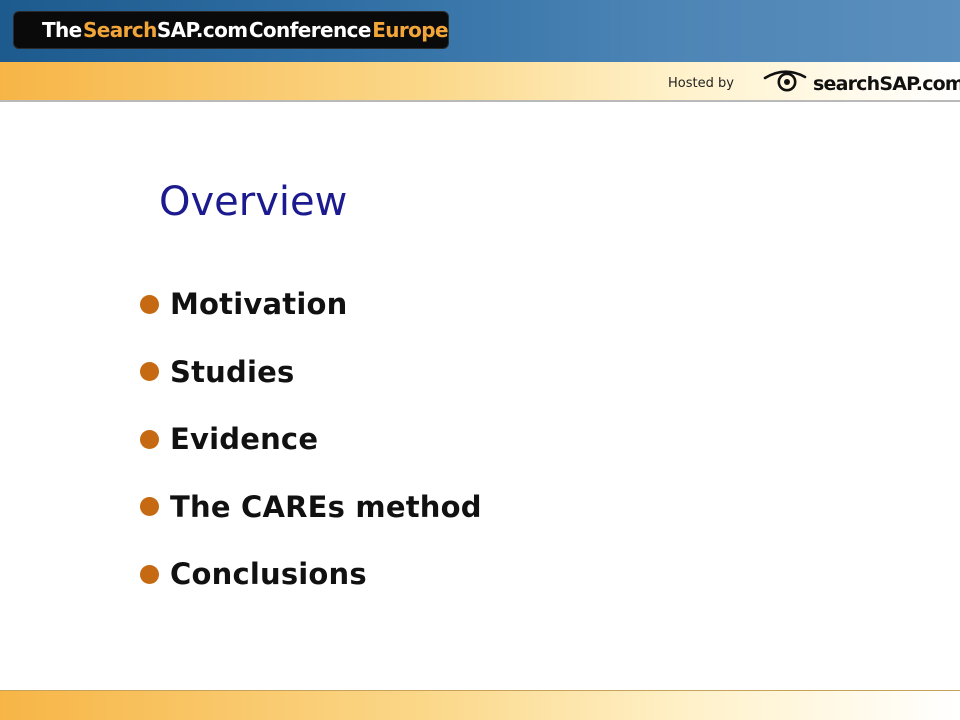 This screenshot has width=960, height=720. I want to click on bullet-item: Conclusions, so click(311, 574).